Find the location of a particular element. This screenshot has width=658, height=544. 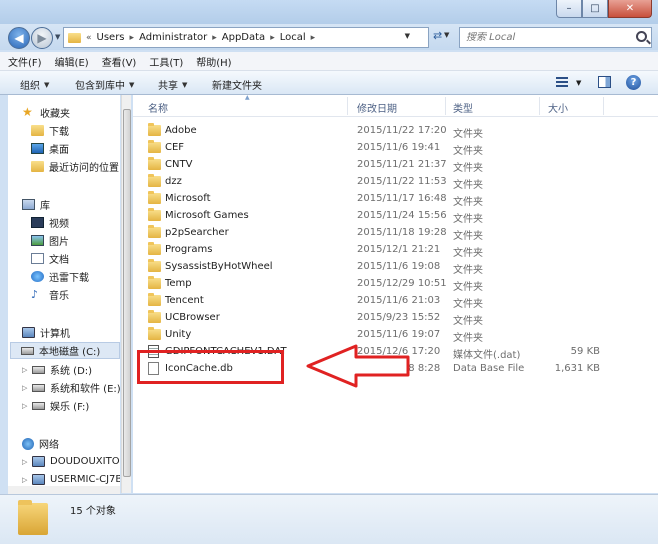

minimize-button: – is located at coordinates (569, 9).